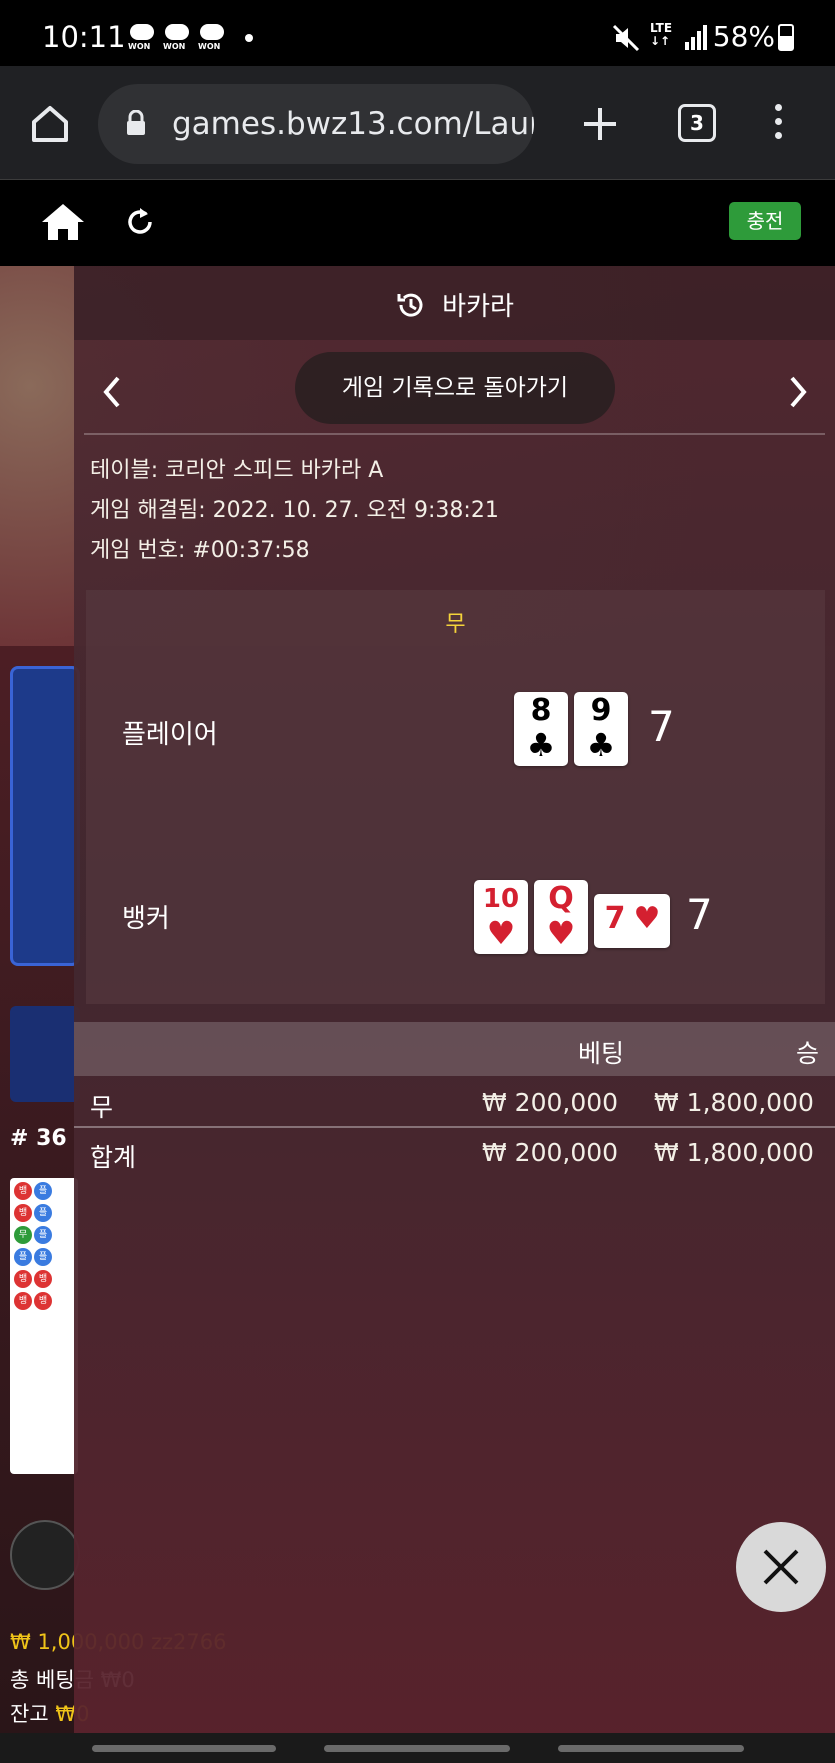 The width and height of the screenshot is (835, 1763). I want to click on battery-percent: 58%, so click(743, 36).